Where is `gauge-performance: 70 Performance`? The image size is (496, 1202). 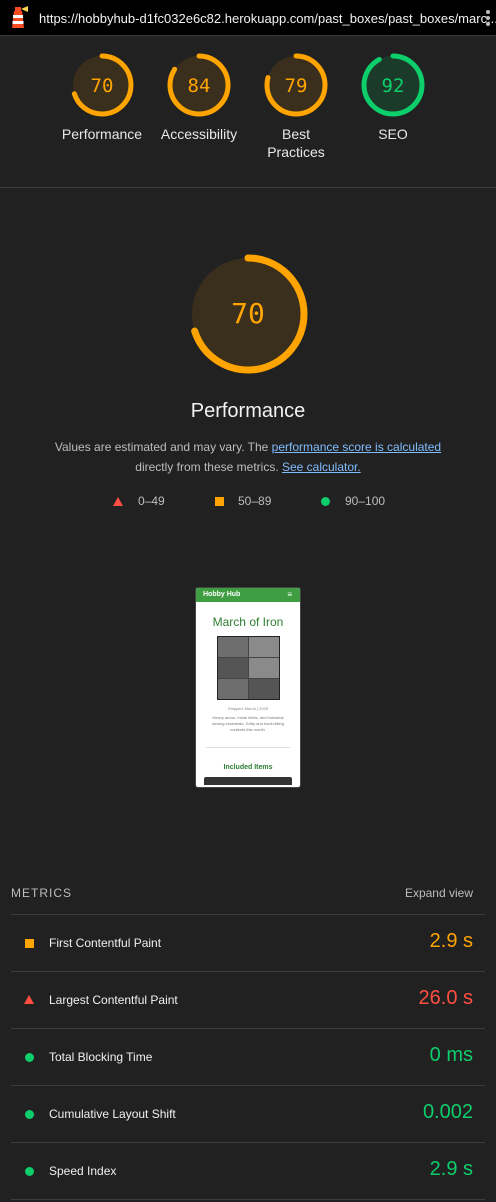
gauge-performance: 70 Performance is located at coordinates (102, 97).